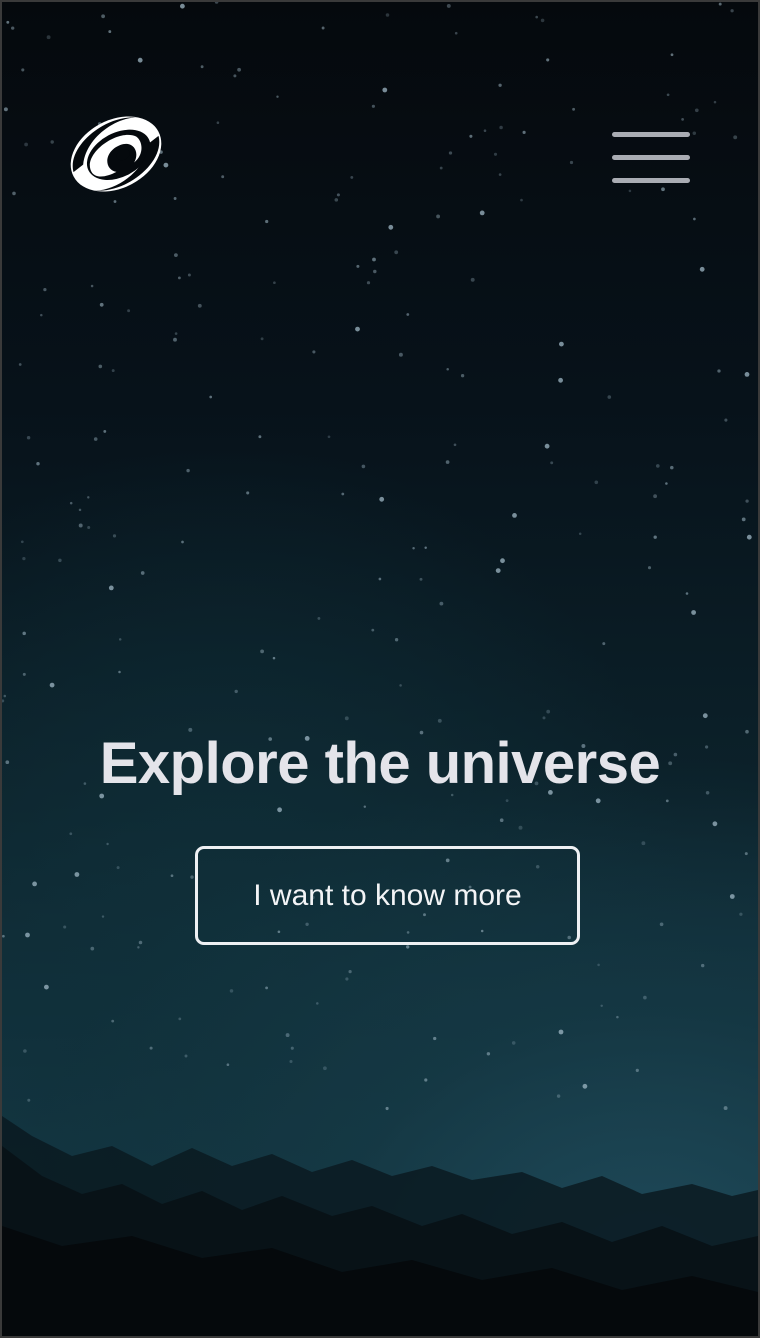 The height and width of the screenshot is (1338, 760). What do you see at coordinates (387, 895) in the screenshot?
I see `know-more-button: I want to know more` at bounding box center [387, 895].